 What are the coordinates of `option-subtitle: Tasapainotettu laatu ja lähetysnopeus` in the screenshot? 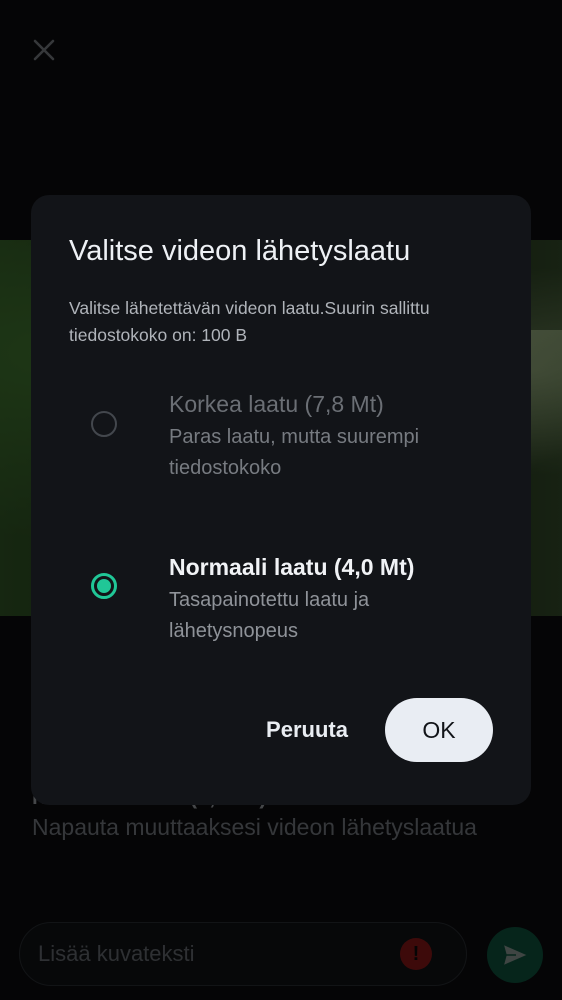 It's located at (269, 615).